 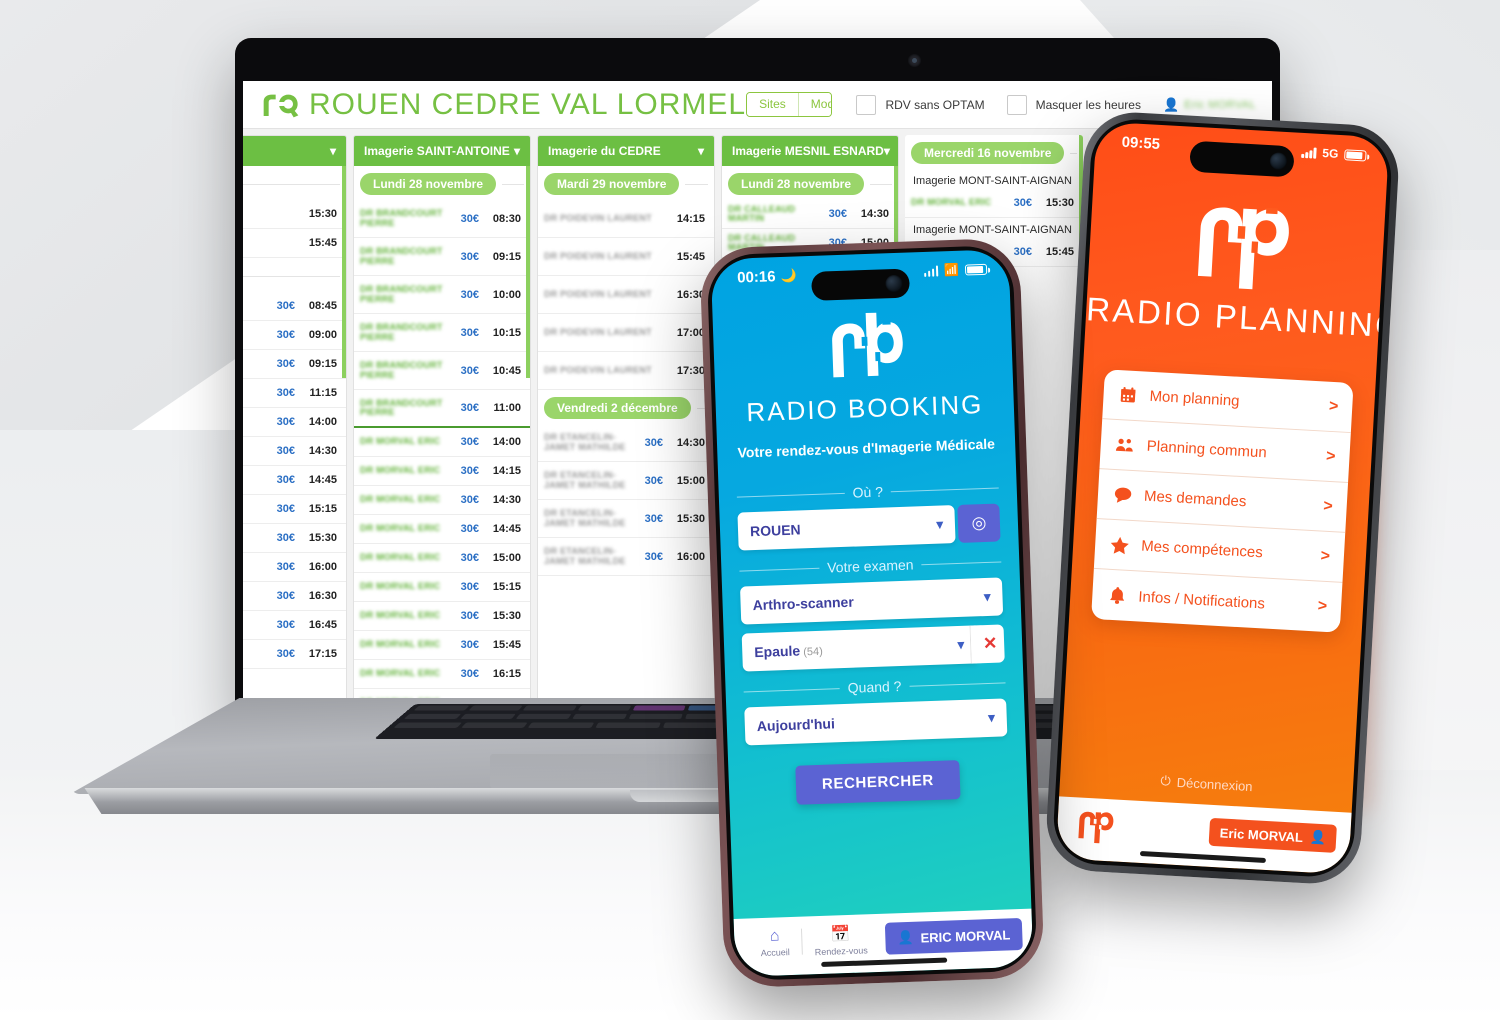 What do you see at coordinates (442, 587) in the screenshot?
I see `slot-row: DR MORVAL ERIC 30€ 15:15` at bounding box center [442, 587].